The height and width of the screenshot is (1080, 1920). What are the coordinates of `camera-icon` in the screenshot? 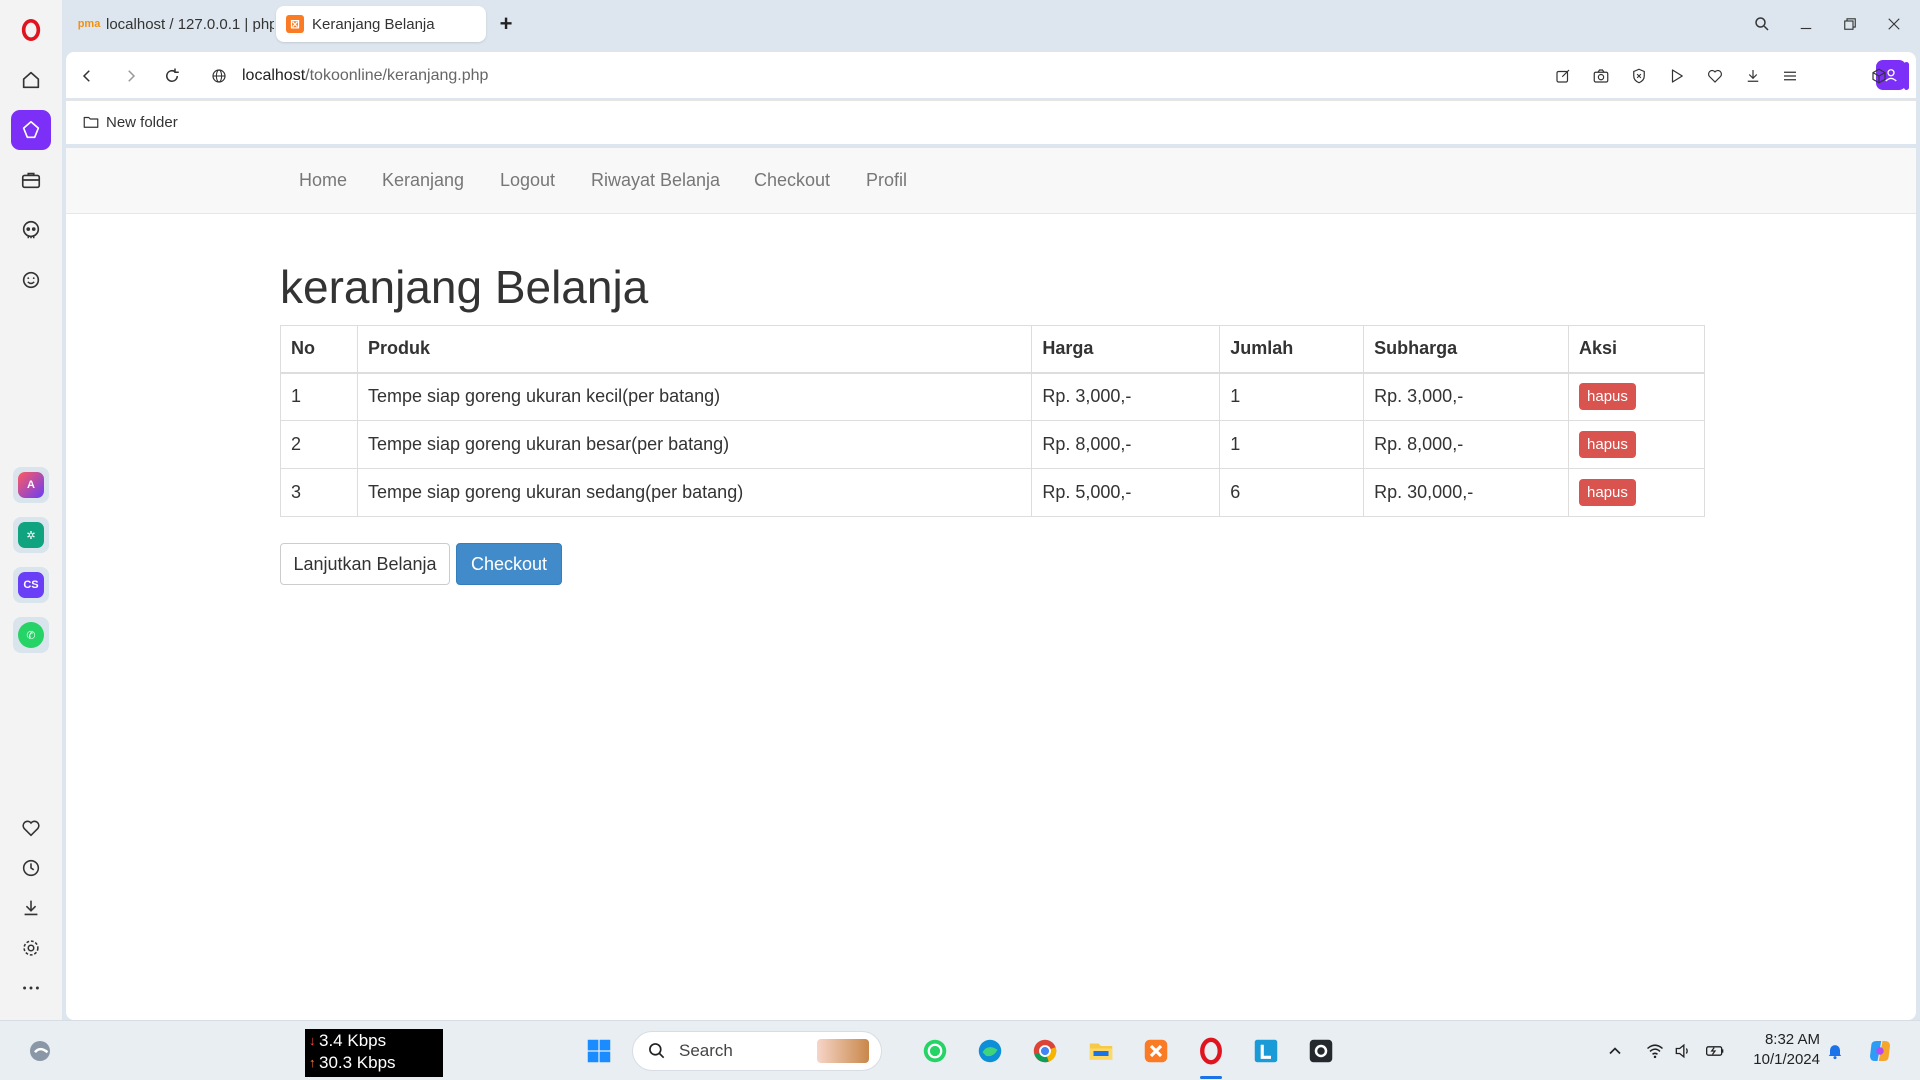 It's located at (1601, 76).